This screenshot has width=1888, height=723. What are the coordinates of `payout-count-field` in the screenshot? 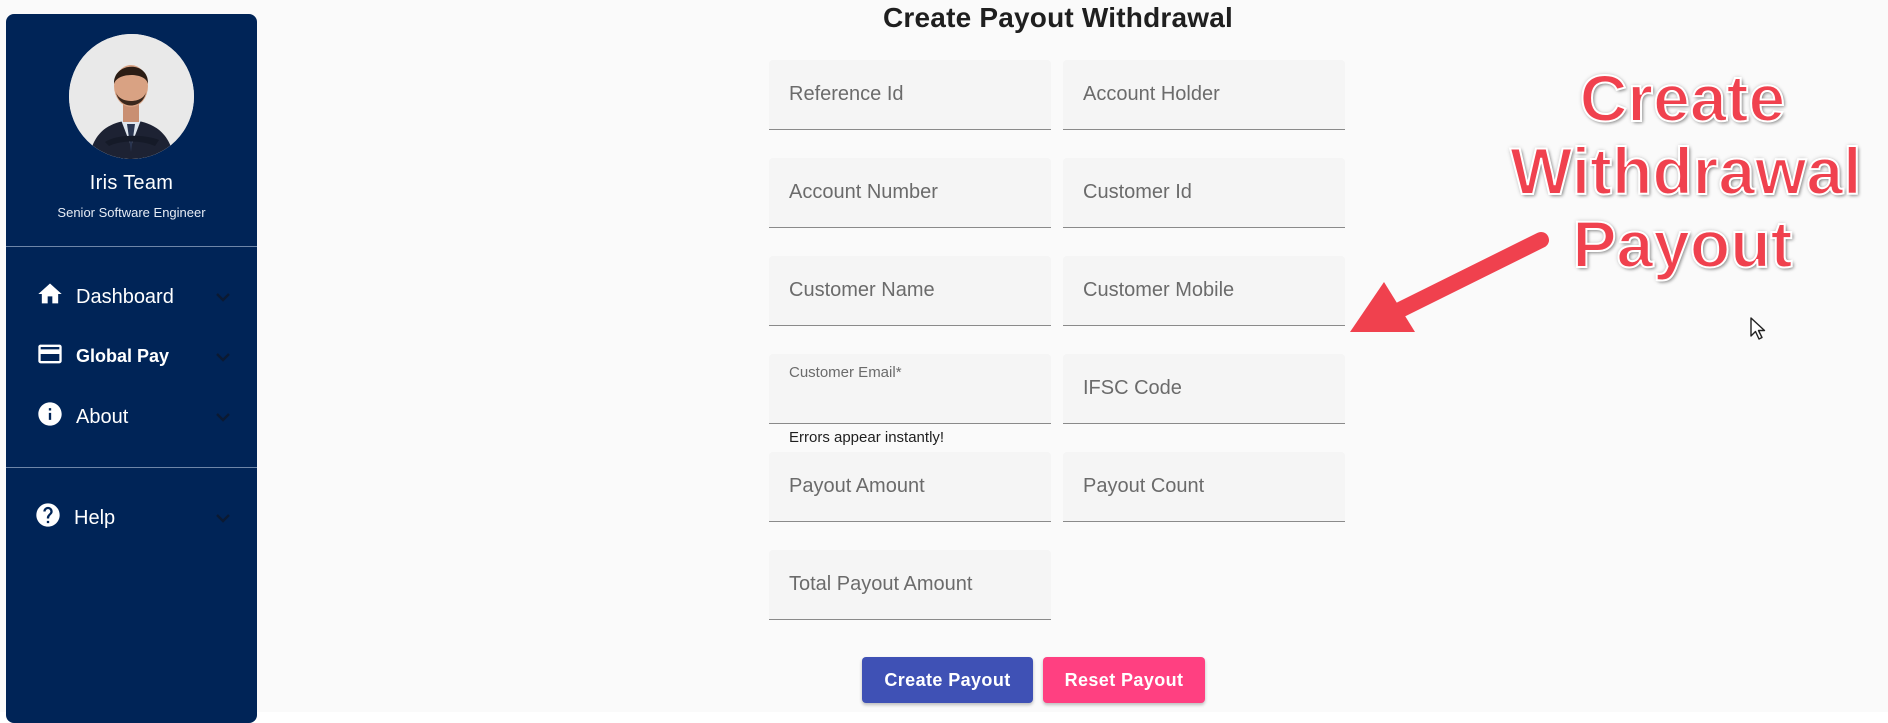 It's located at (1204, 487).